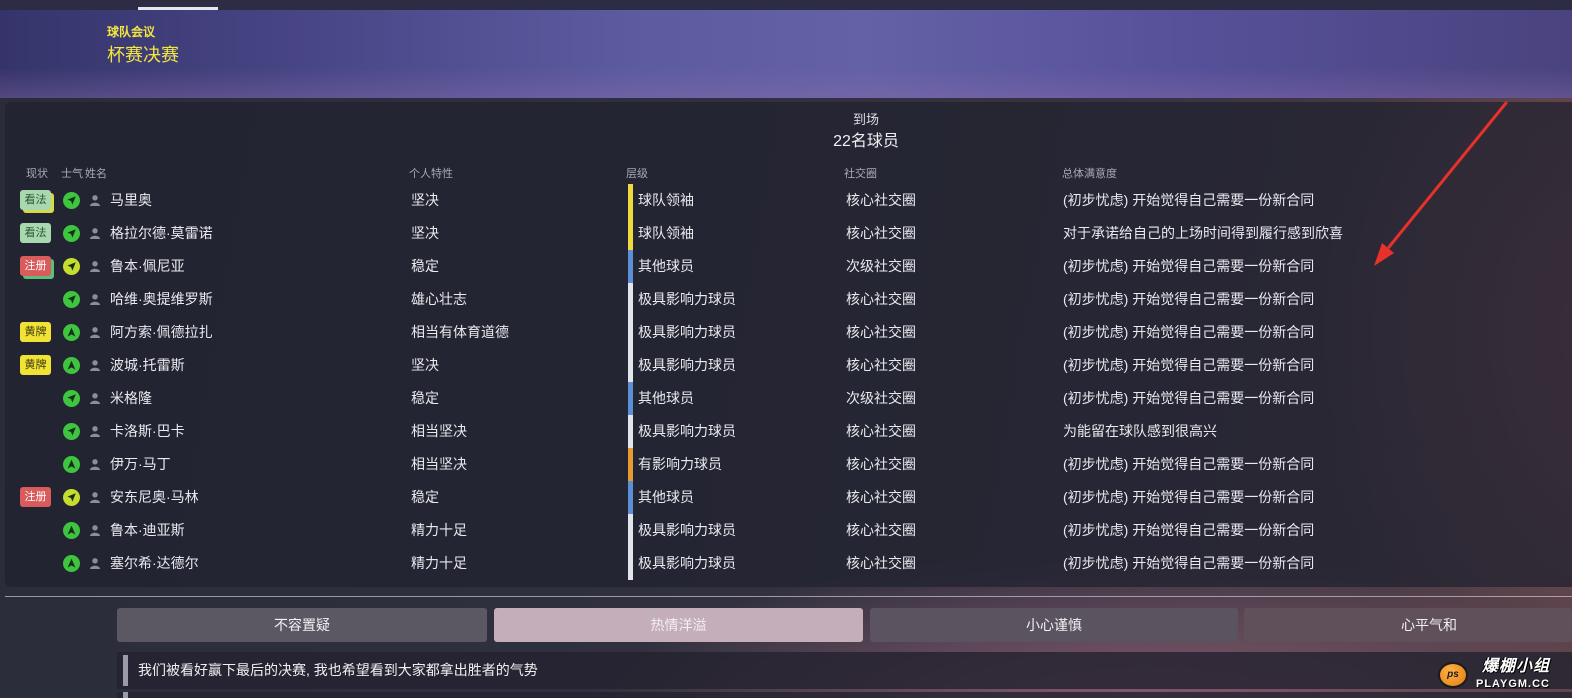  I want to click on statement-option: 我们被看好赢下最后的决赛, 我也希望看到大家都拿出胜者的气势, so click(844, 670).